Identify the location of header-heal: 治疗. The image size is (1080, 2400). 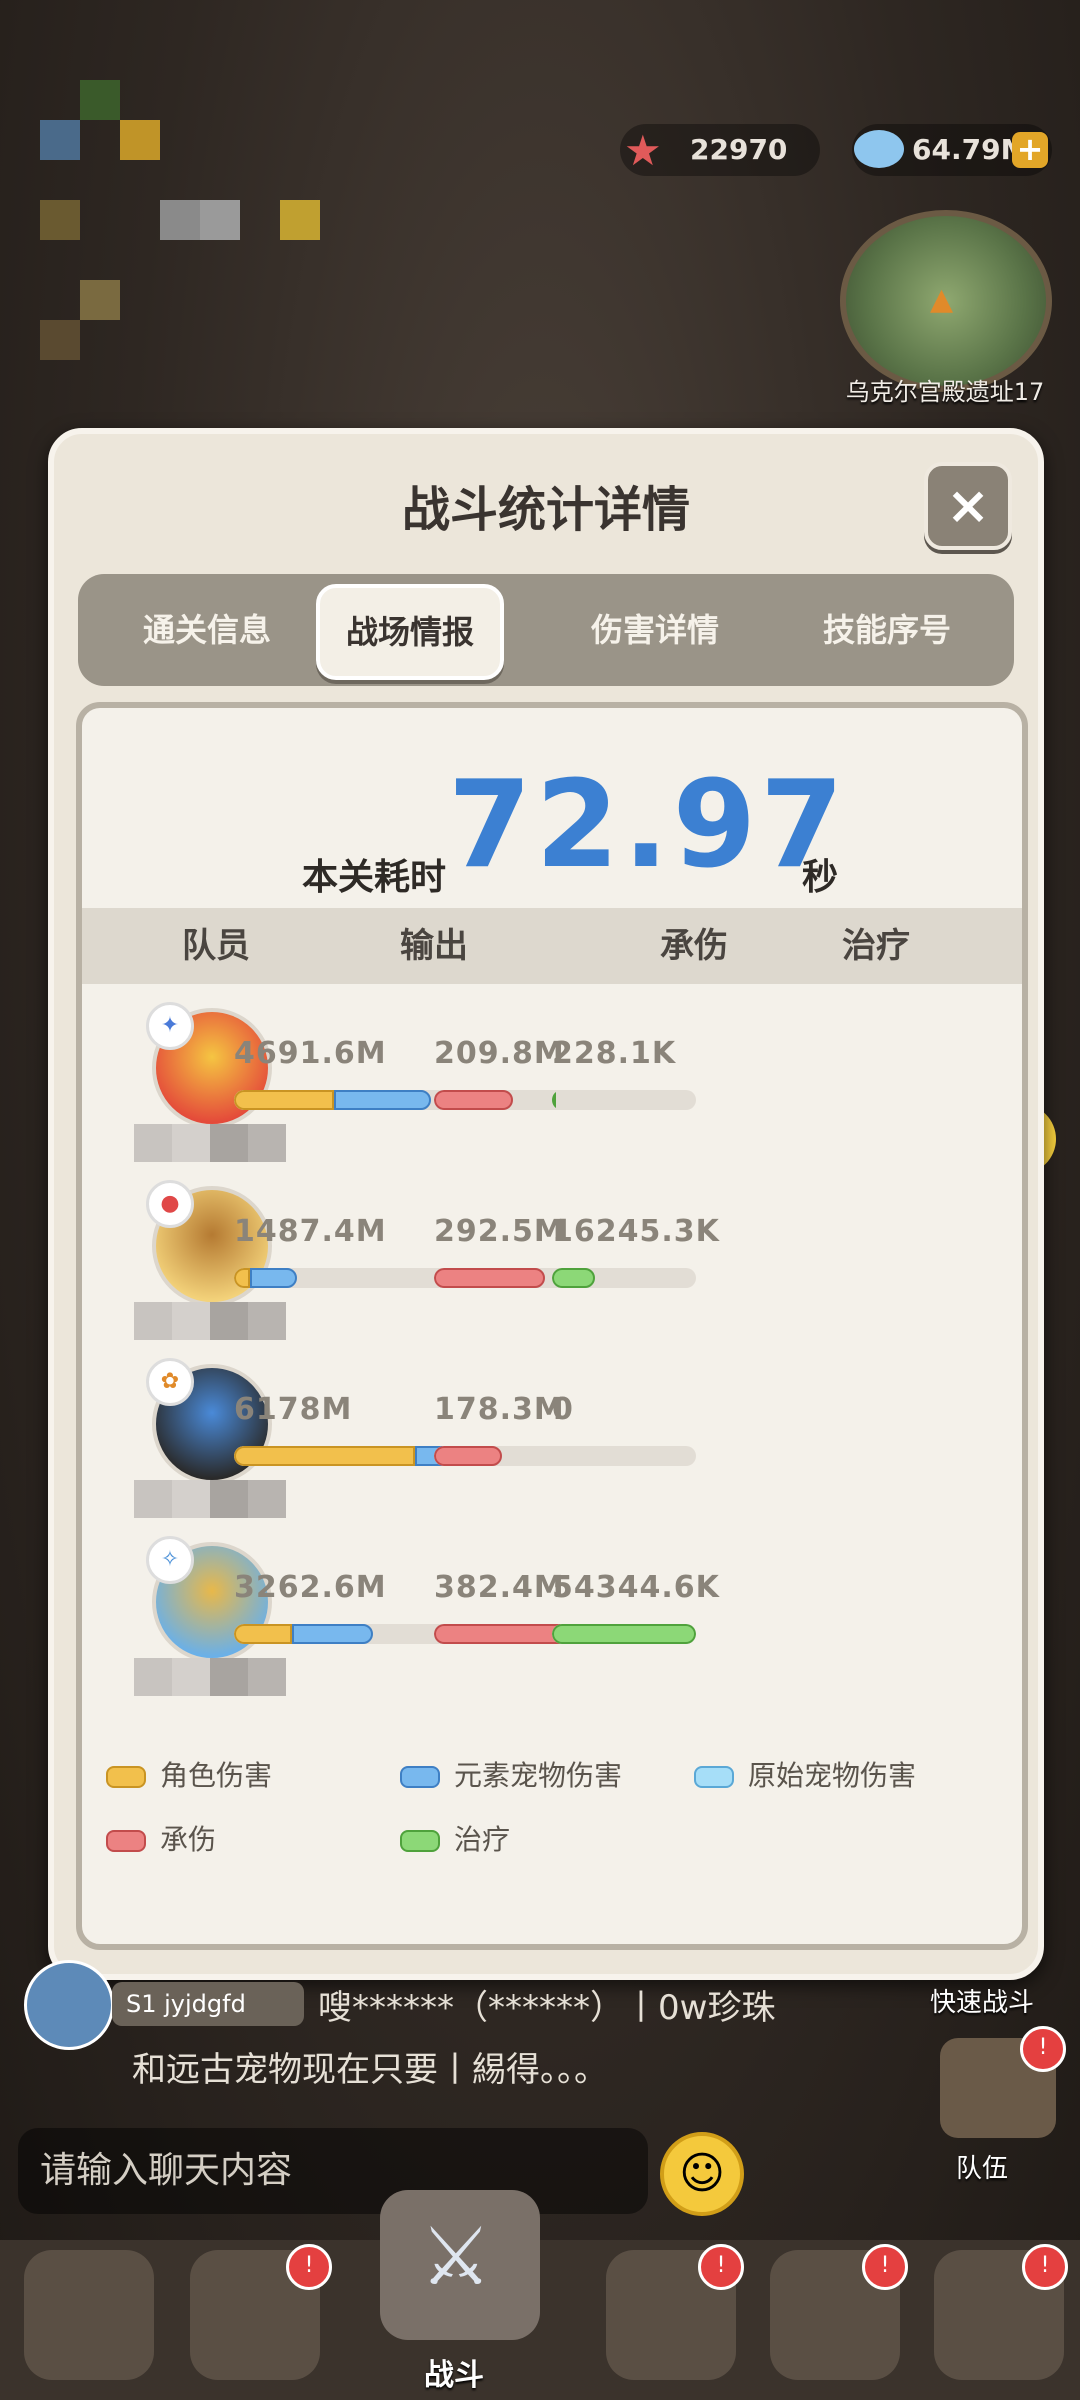
(876, 946).